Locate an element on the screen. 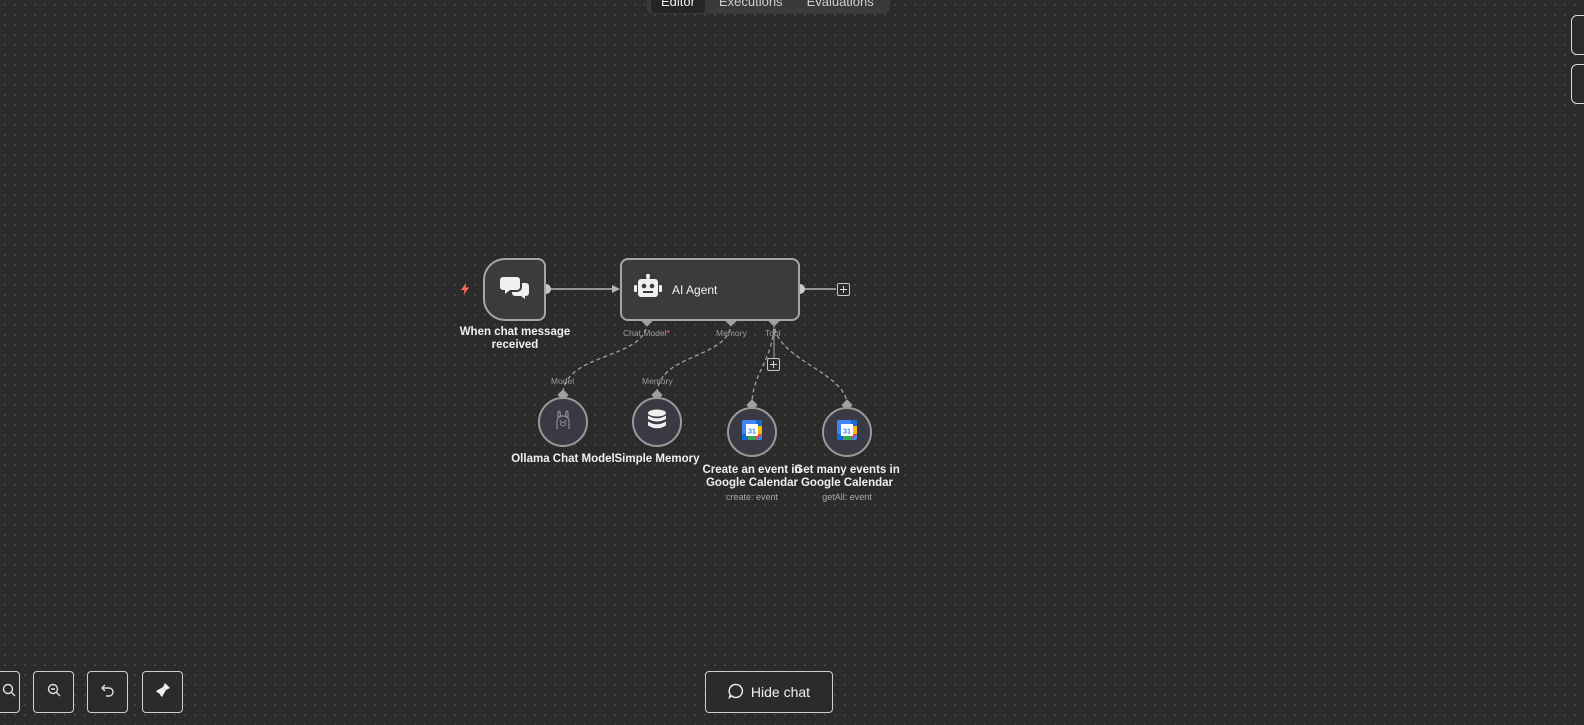 This screenshot has width=1584, height=725. create-event-title-line2: Google Calendar is located at coordinates (752, 483).